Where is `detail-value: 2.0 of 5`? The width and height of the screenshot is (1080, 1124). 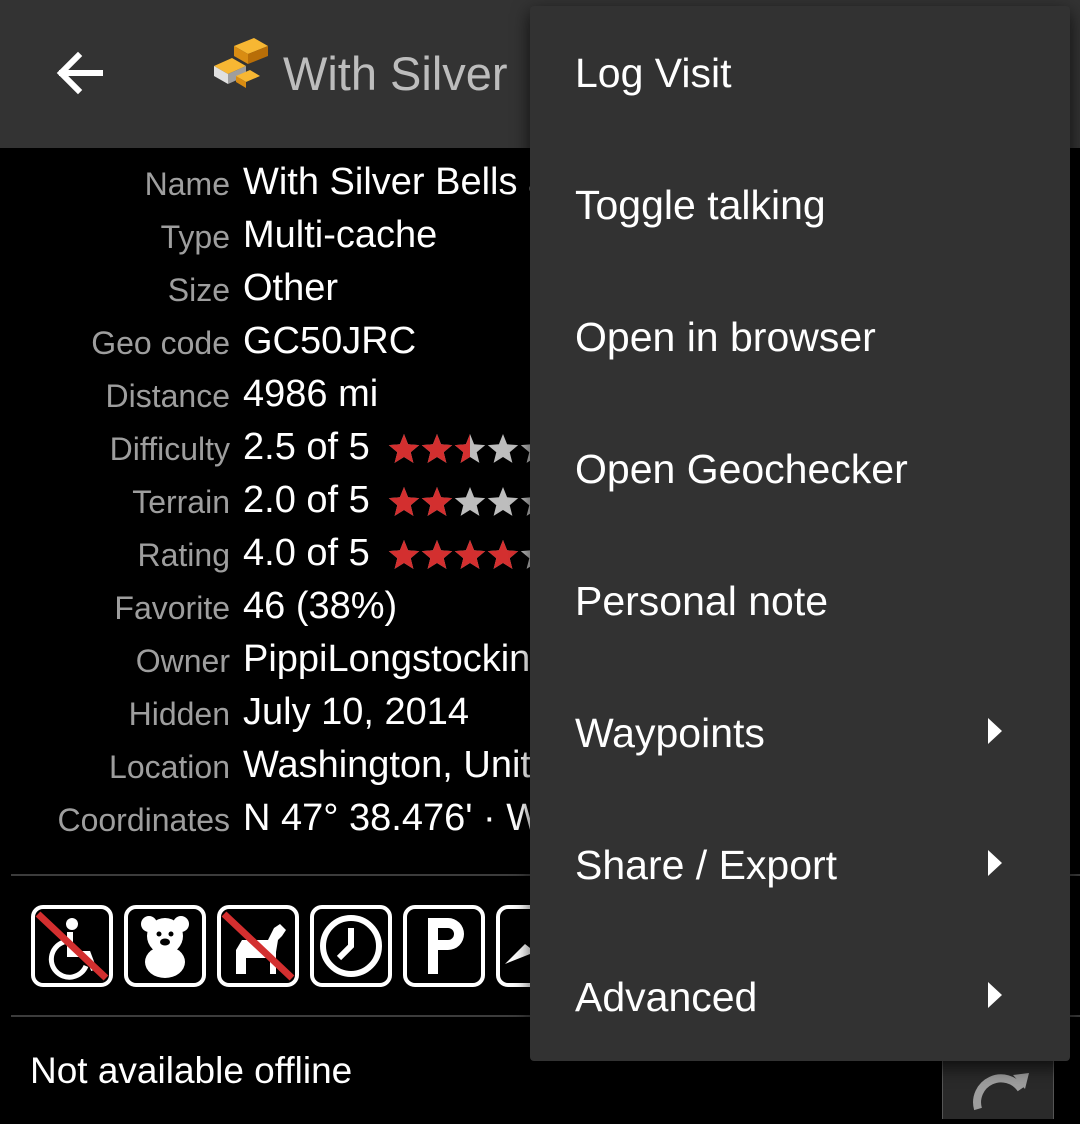 detail-value: 2.0 of 5 is located at coordinates (306, 500).